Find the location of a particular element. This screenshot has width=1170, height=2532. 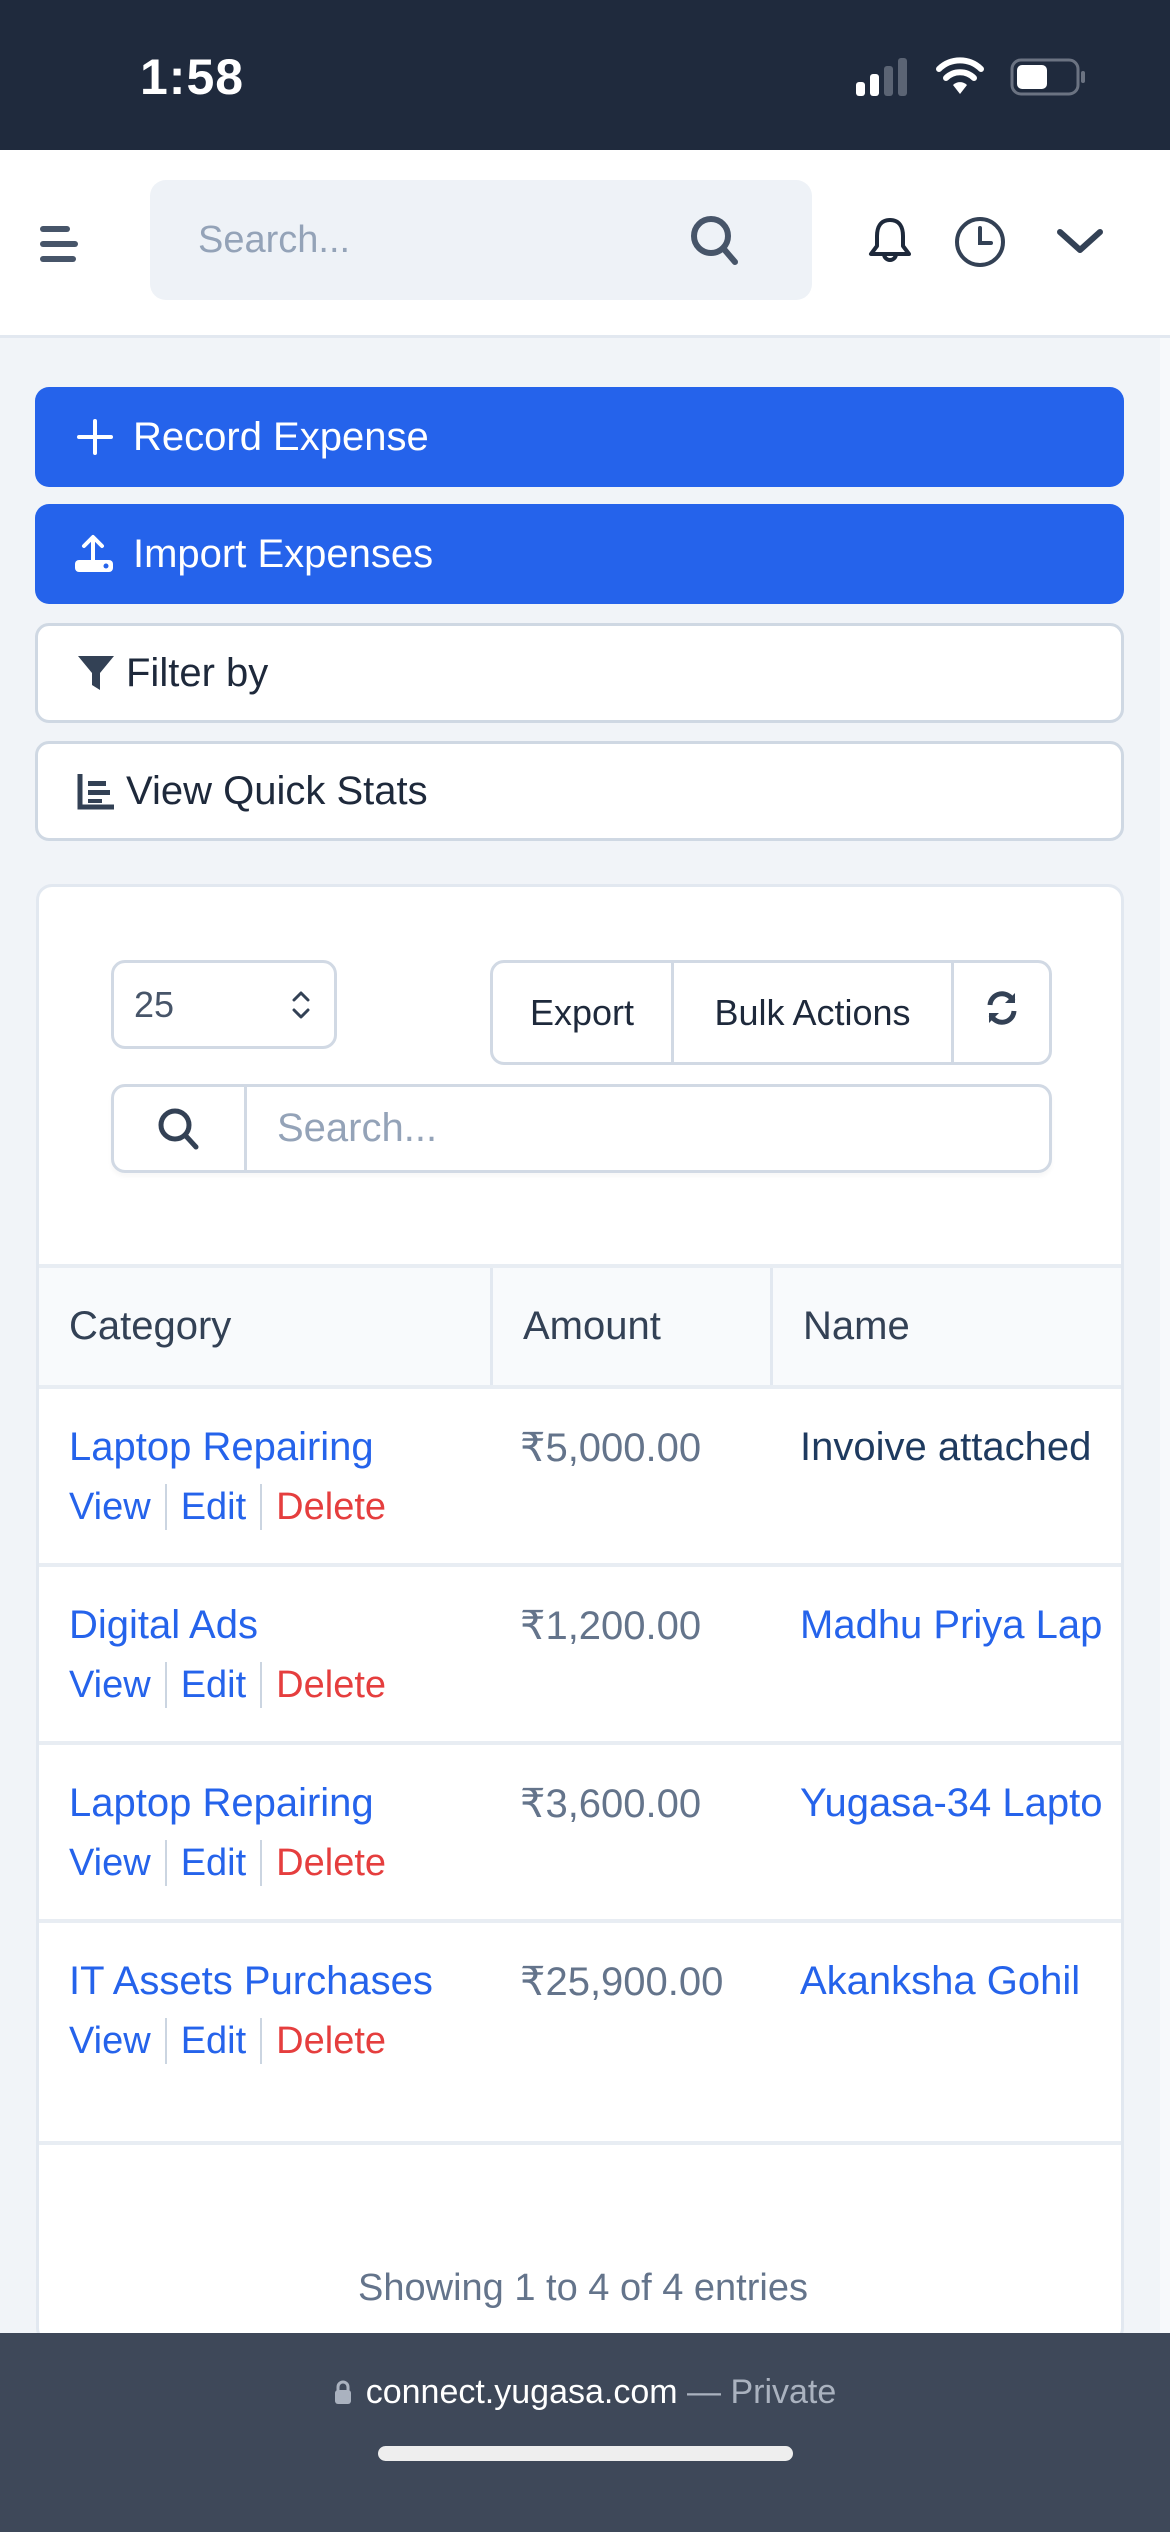

chart-bar-icon is located at coordinates (96, 791).